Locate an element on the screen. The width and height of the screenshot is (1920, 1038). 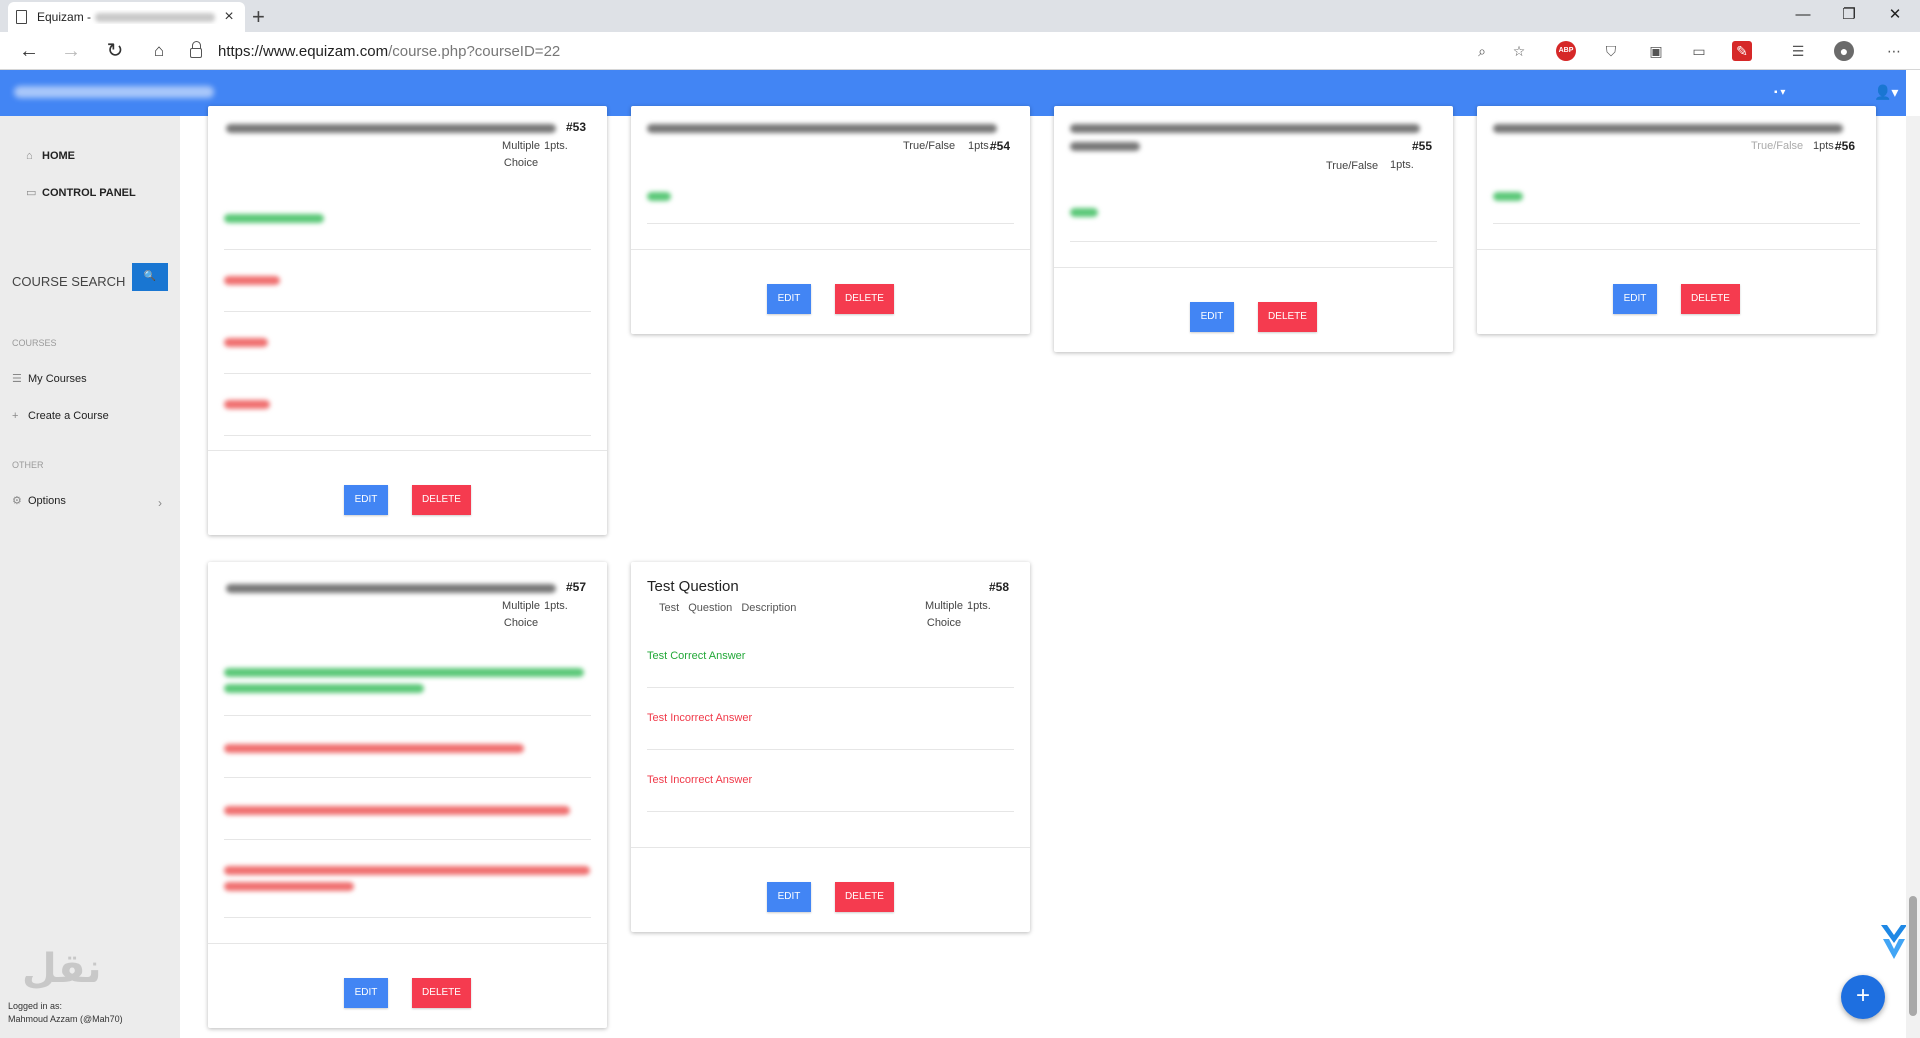
logged-in-label: Logged in as: is located at coordinates (35, 1006).